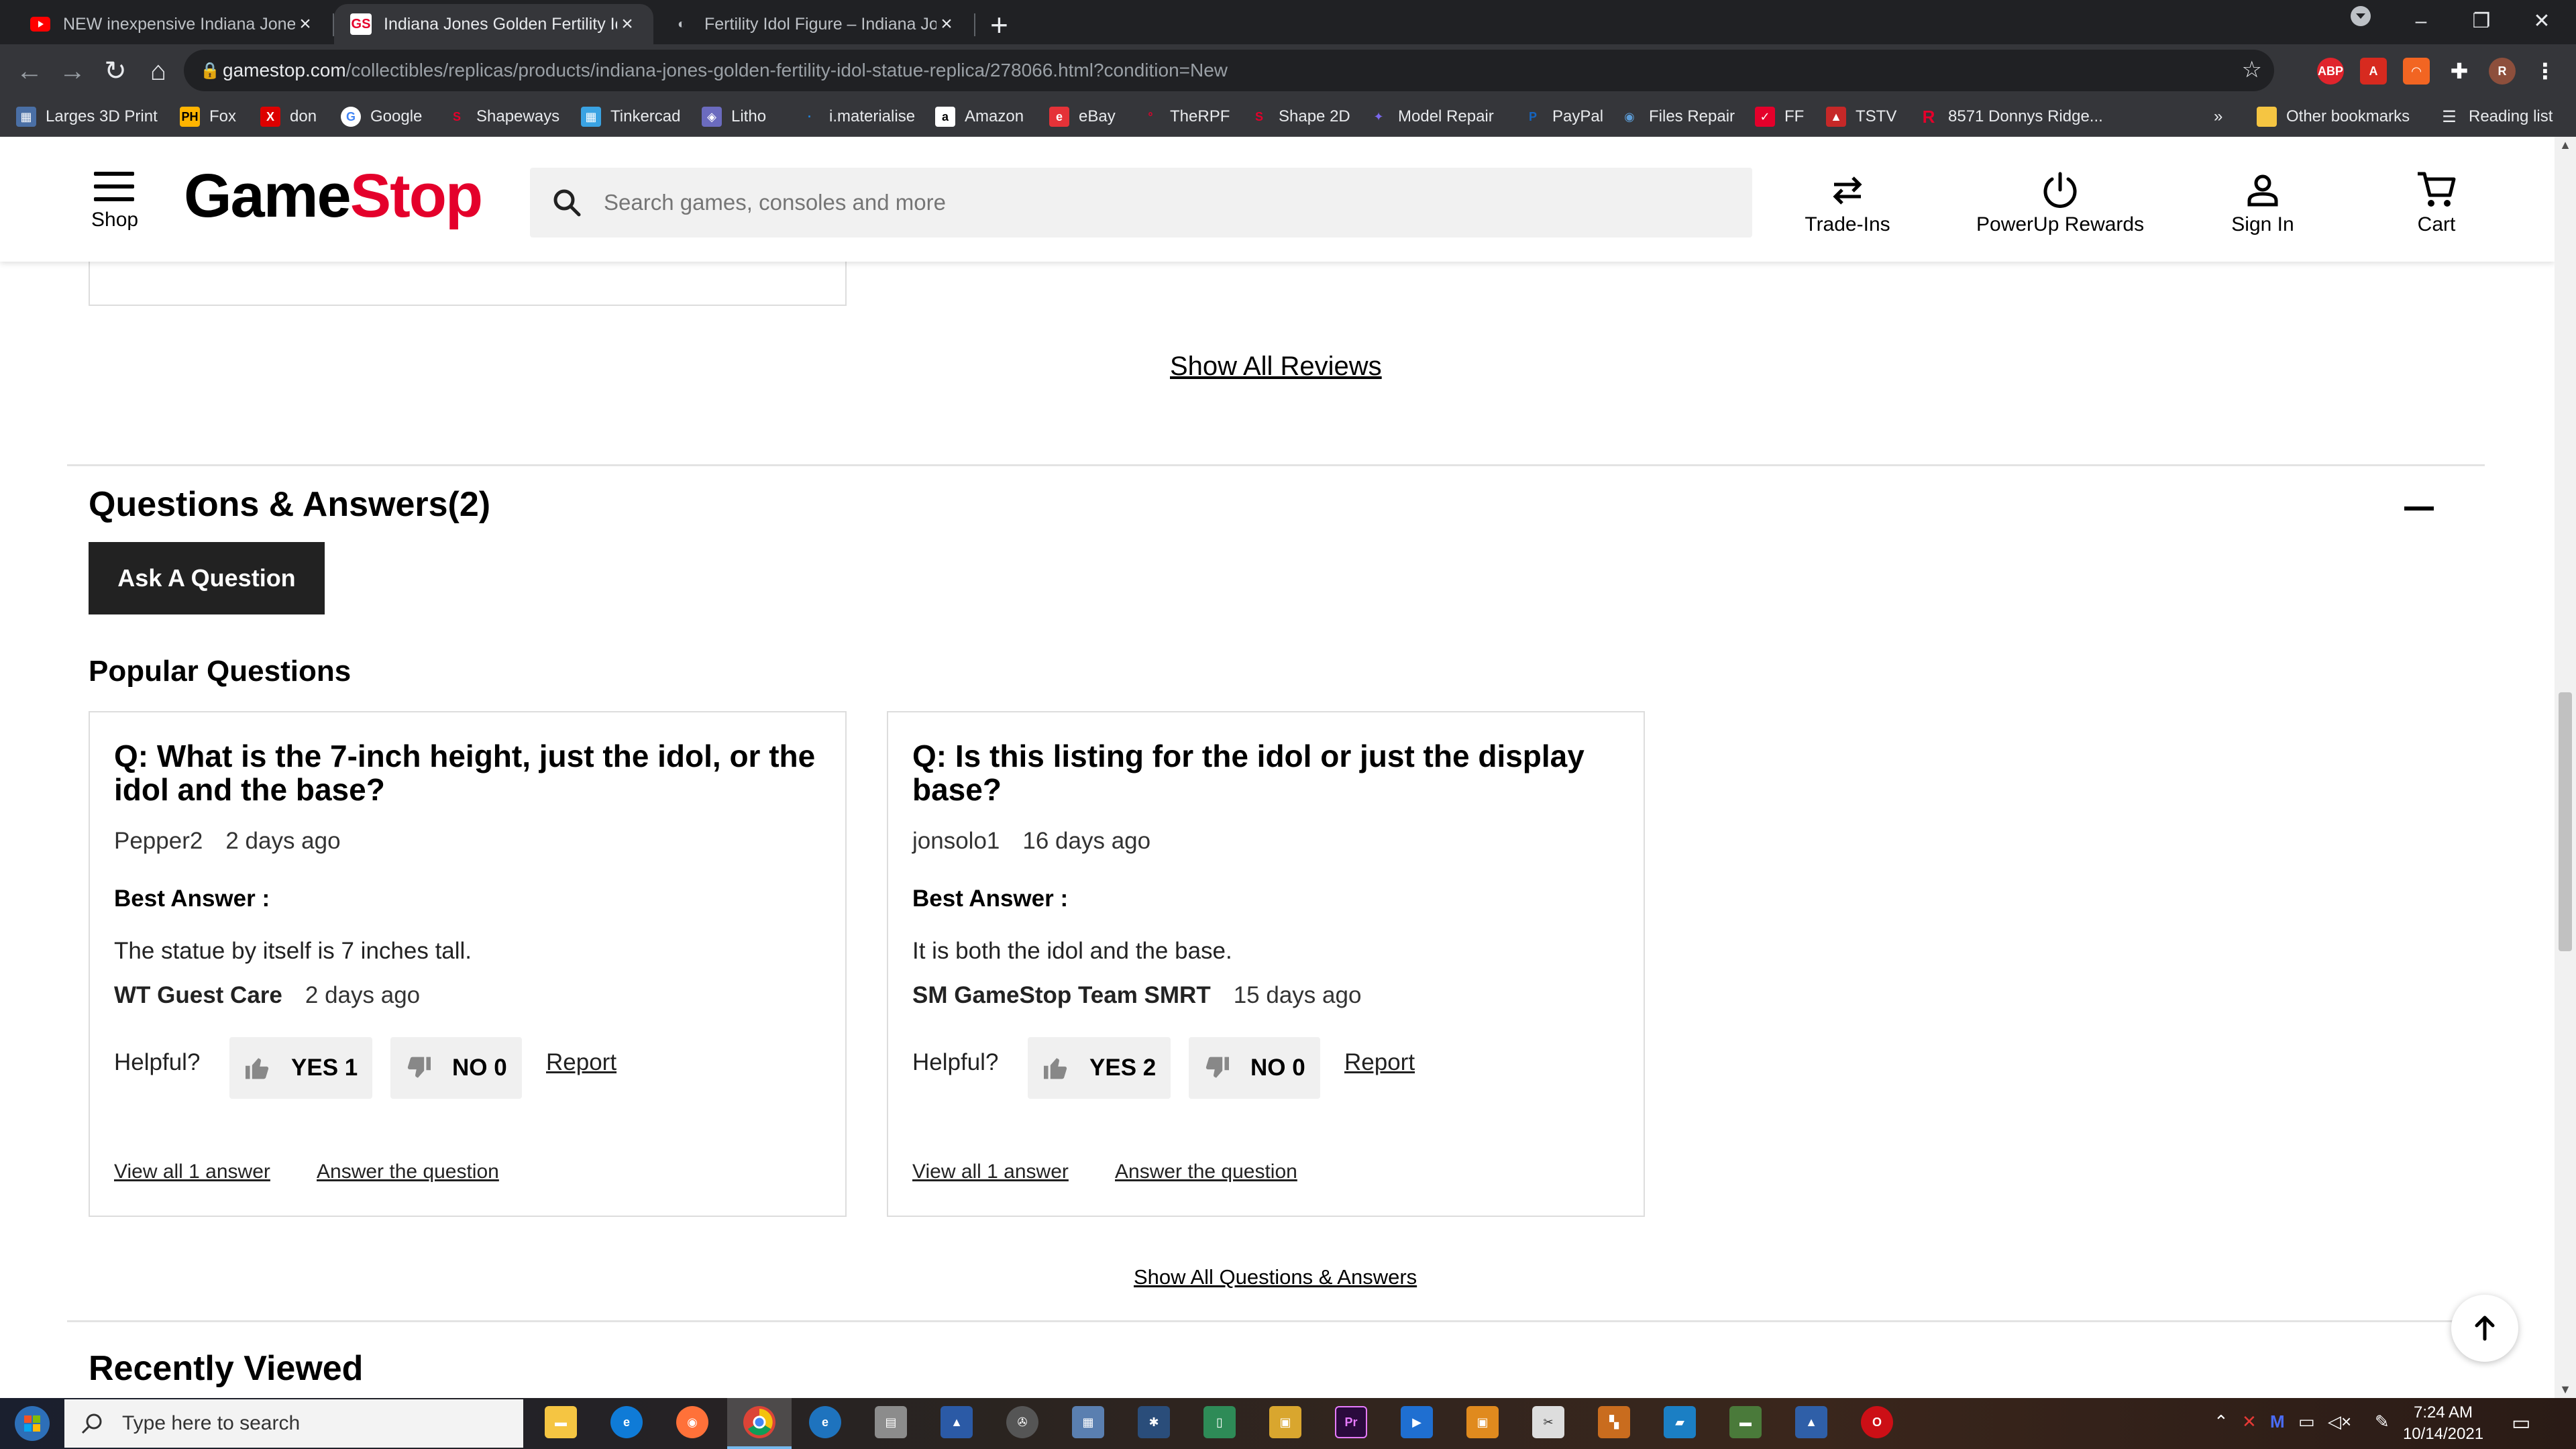  Describe the element at coordinates (1219, 1422) in the screenshot. I see `app-icon: ▯` at that location.